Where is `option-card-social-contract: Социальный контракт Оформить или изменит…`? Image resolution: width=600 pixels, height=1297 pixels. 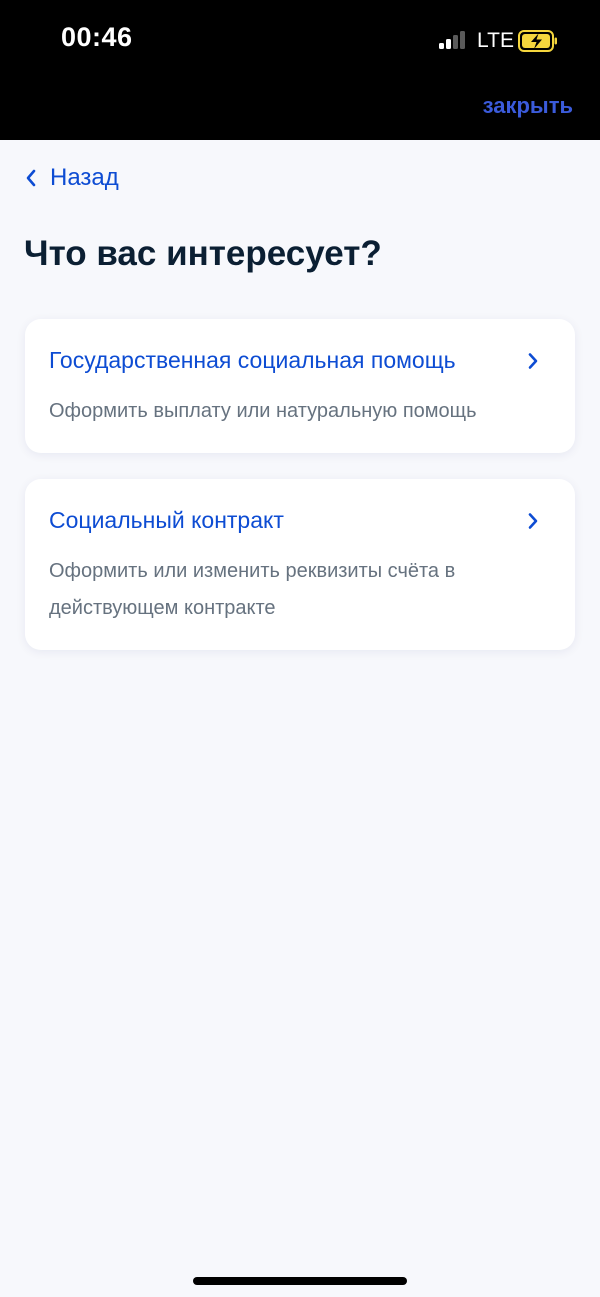
option-card-social-contract: Социальный контракт Оформить или изменит… is located at coordinates (300, 564).